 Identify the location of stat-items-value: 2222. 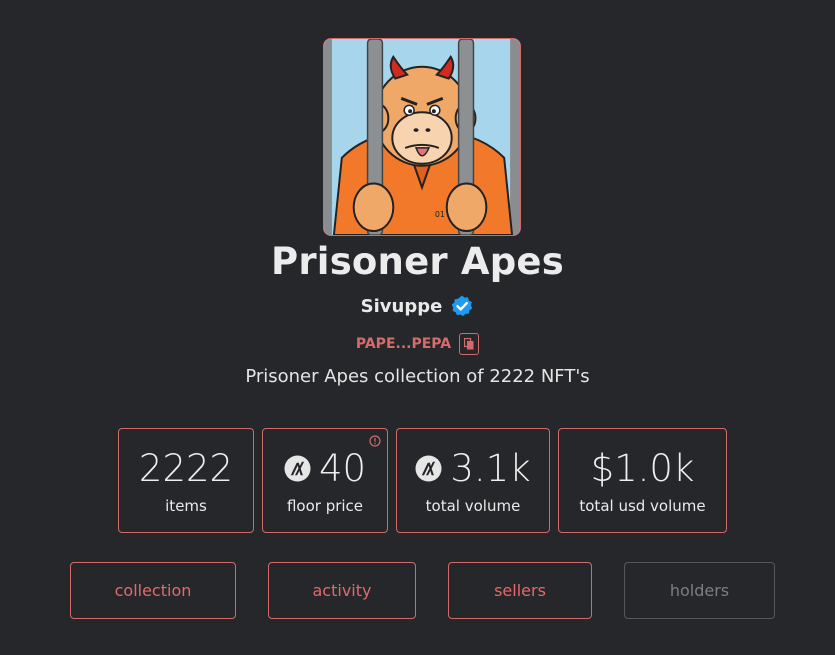
(186, 468).